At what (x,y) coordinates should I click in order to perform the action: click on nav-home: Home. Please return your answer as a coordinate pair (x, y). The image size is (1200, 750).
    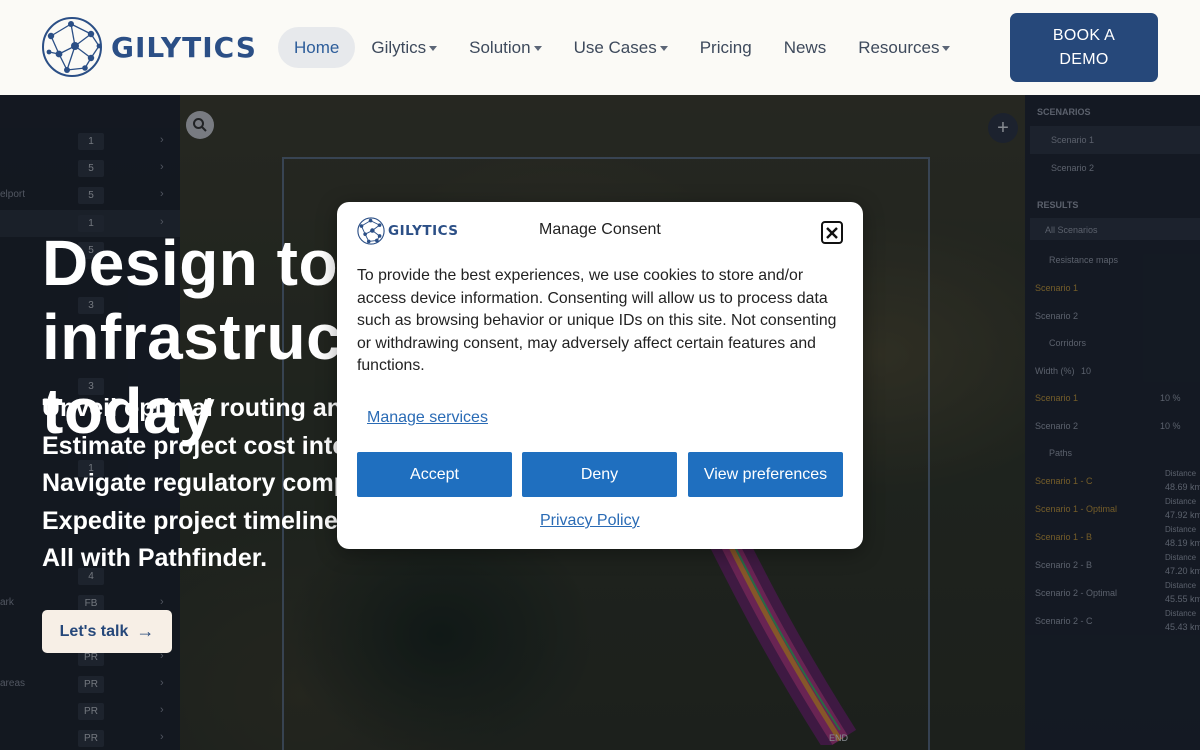
    Looking at the image, I should click on (317, 47).